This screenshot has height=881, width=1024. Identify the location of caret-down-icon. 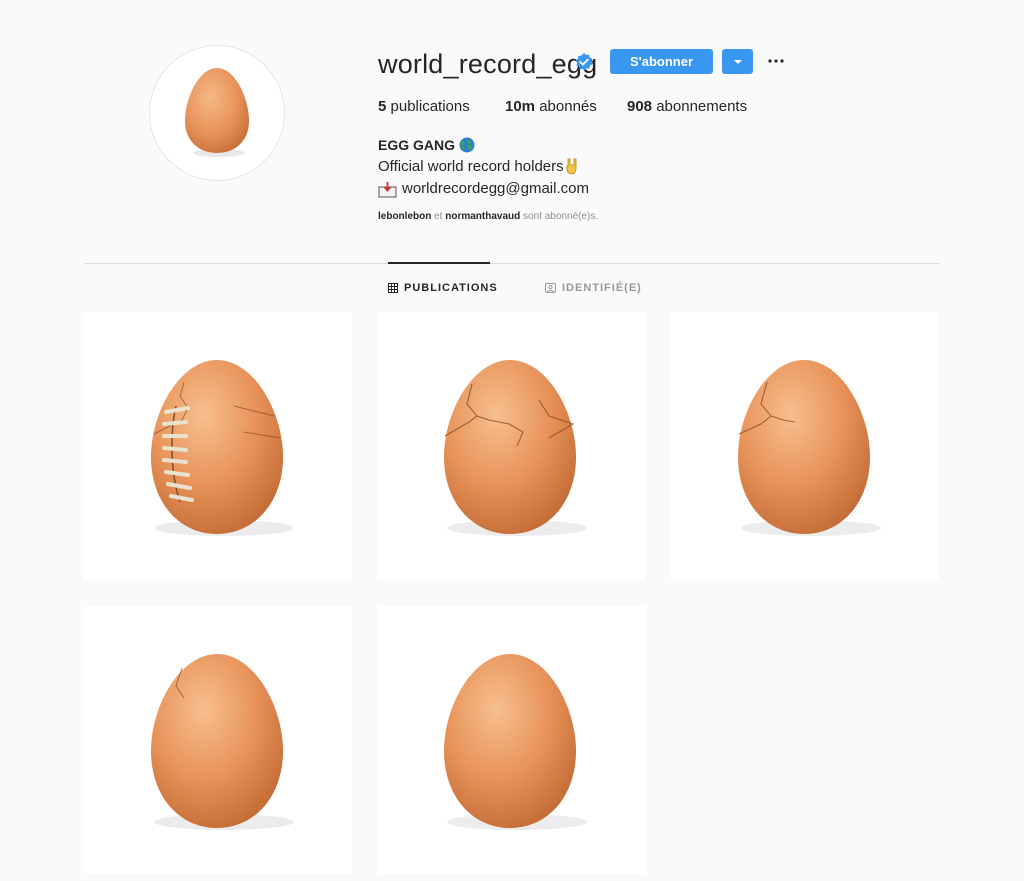
(737, 61).